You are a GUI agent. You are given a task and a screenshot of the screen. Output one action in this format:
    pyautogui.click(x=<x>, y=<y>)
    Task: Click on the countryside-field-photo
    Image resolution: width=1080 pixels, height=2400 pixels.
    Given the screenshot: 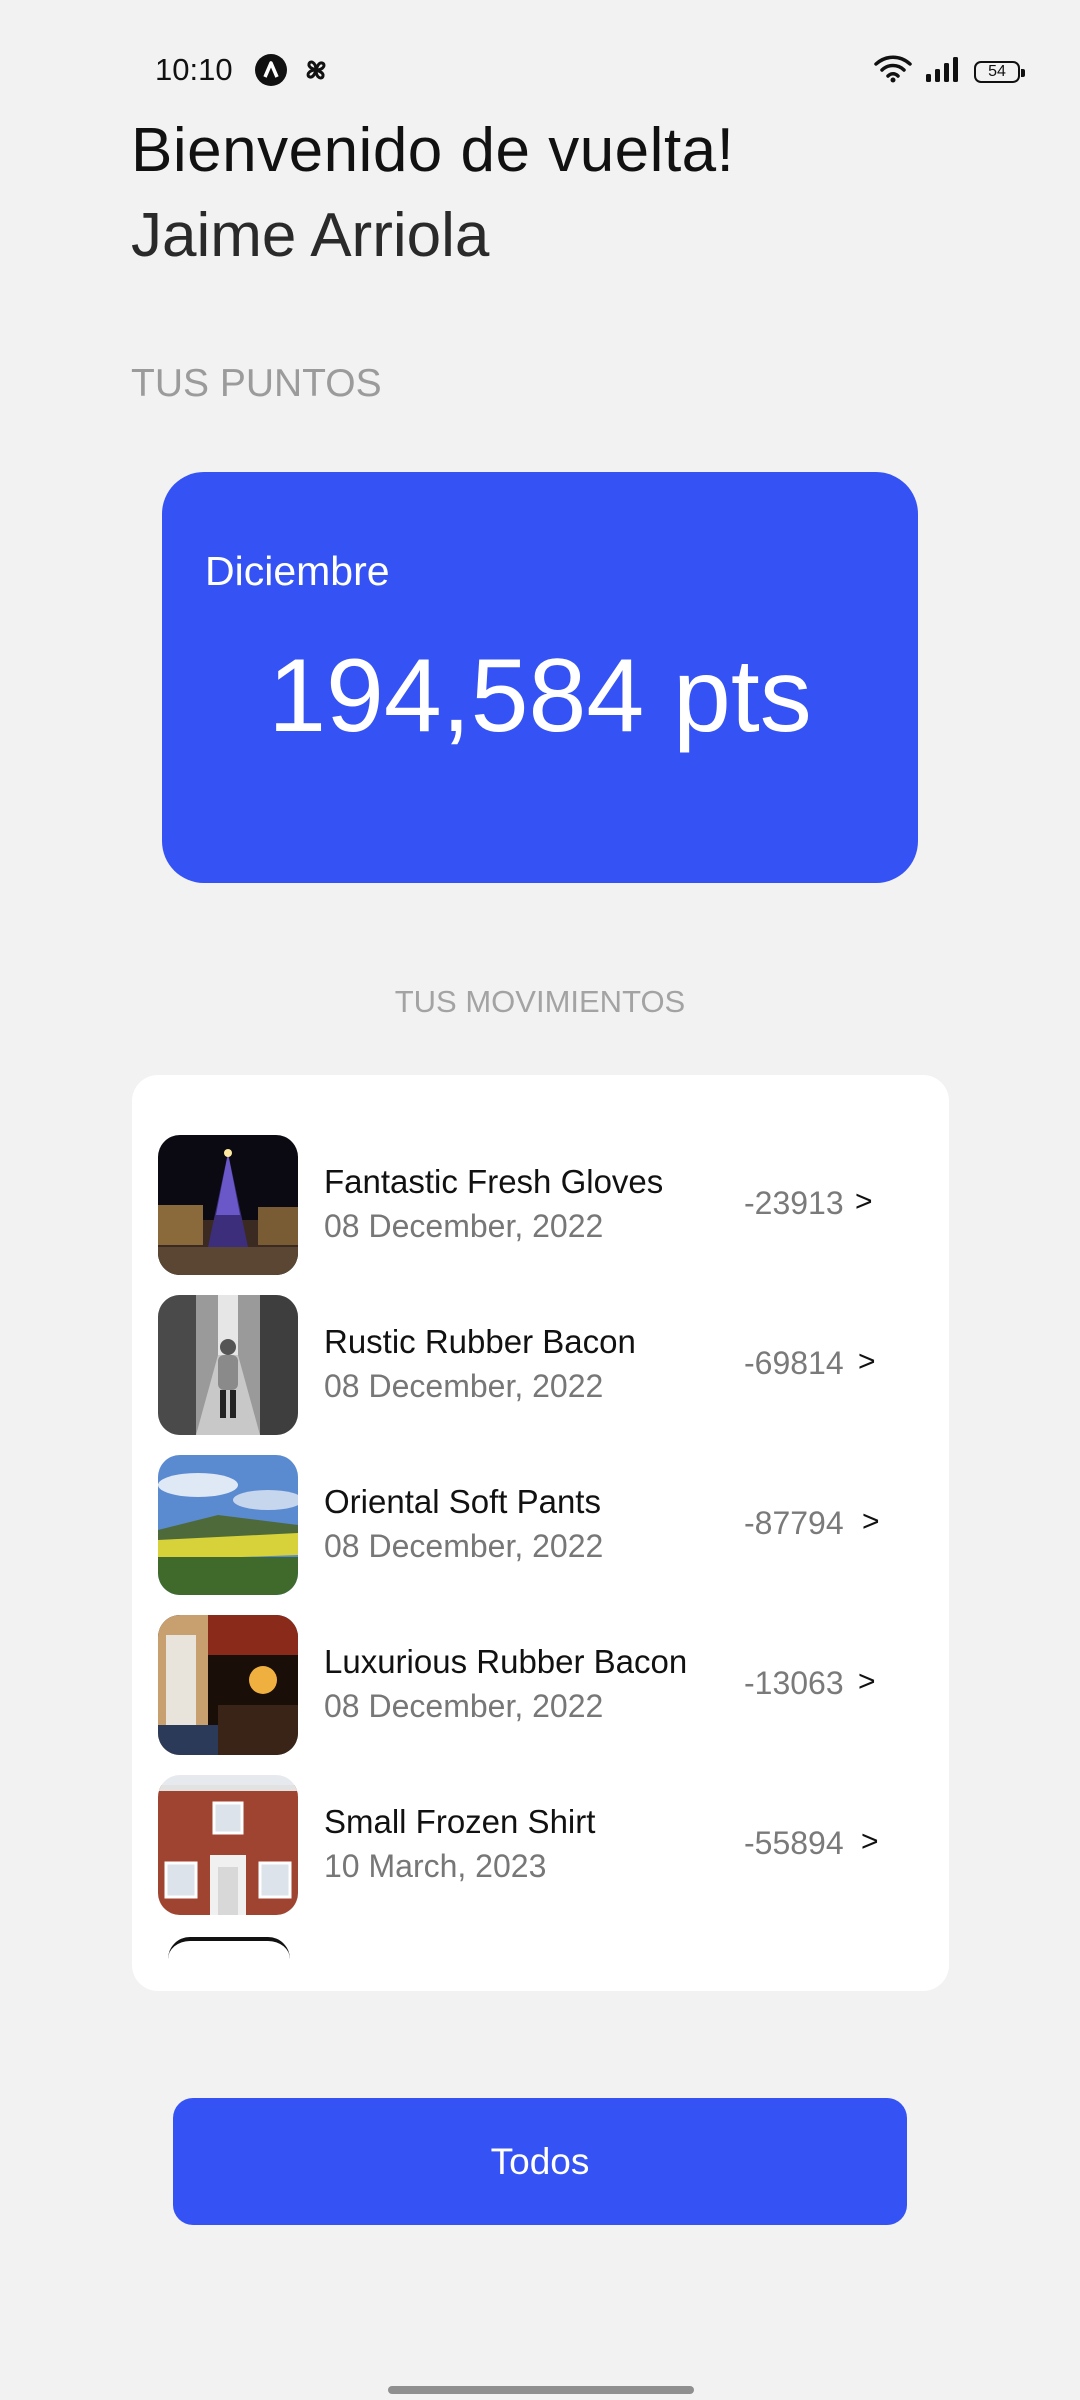 What is the action you would take?
    pyautogui.click(x=228, y=1525)
    